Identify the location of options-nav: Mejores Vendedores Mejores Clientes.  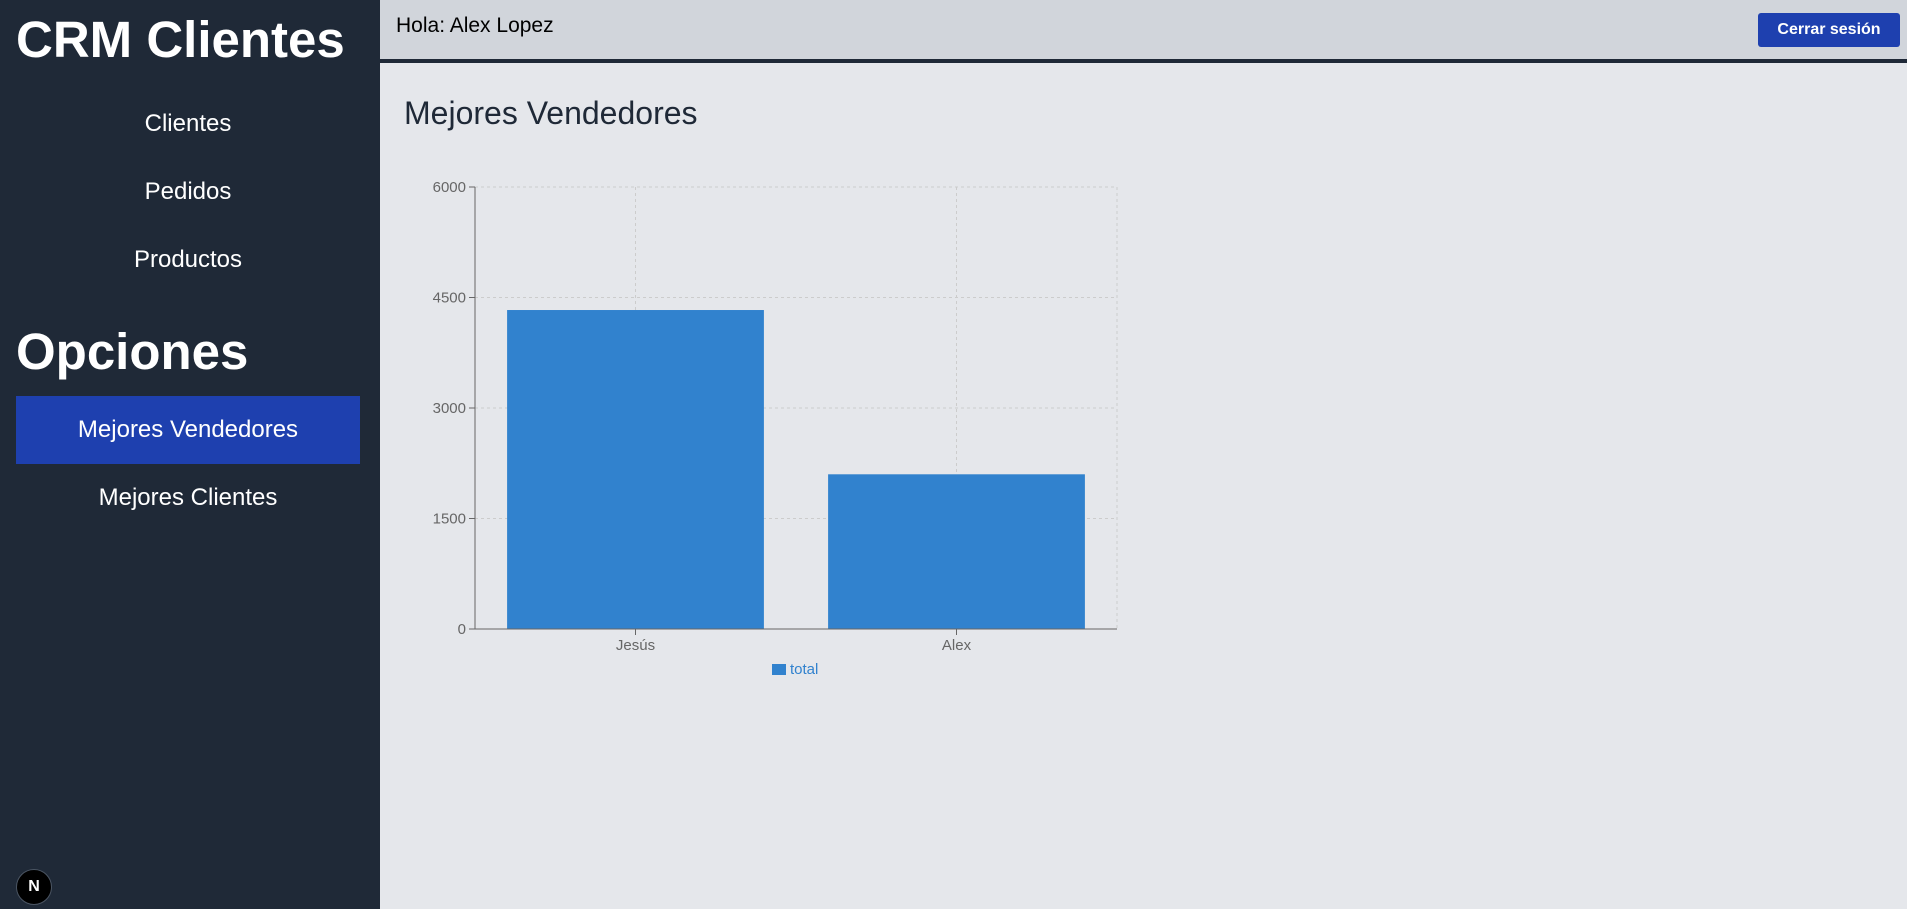
(188, 464).